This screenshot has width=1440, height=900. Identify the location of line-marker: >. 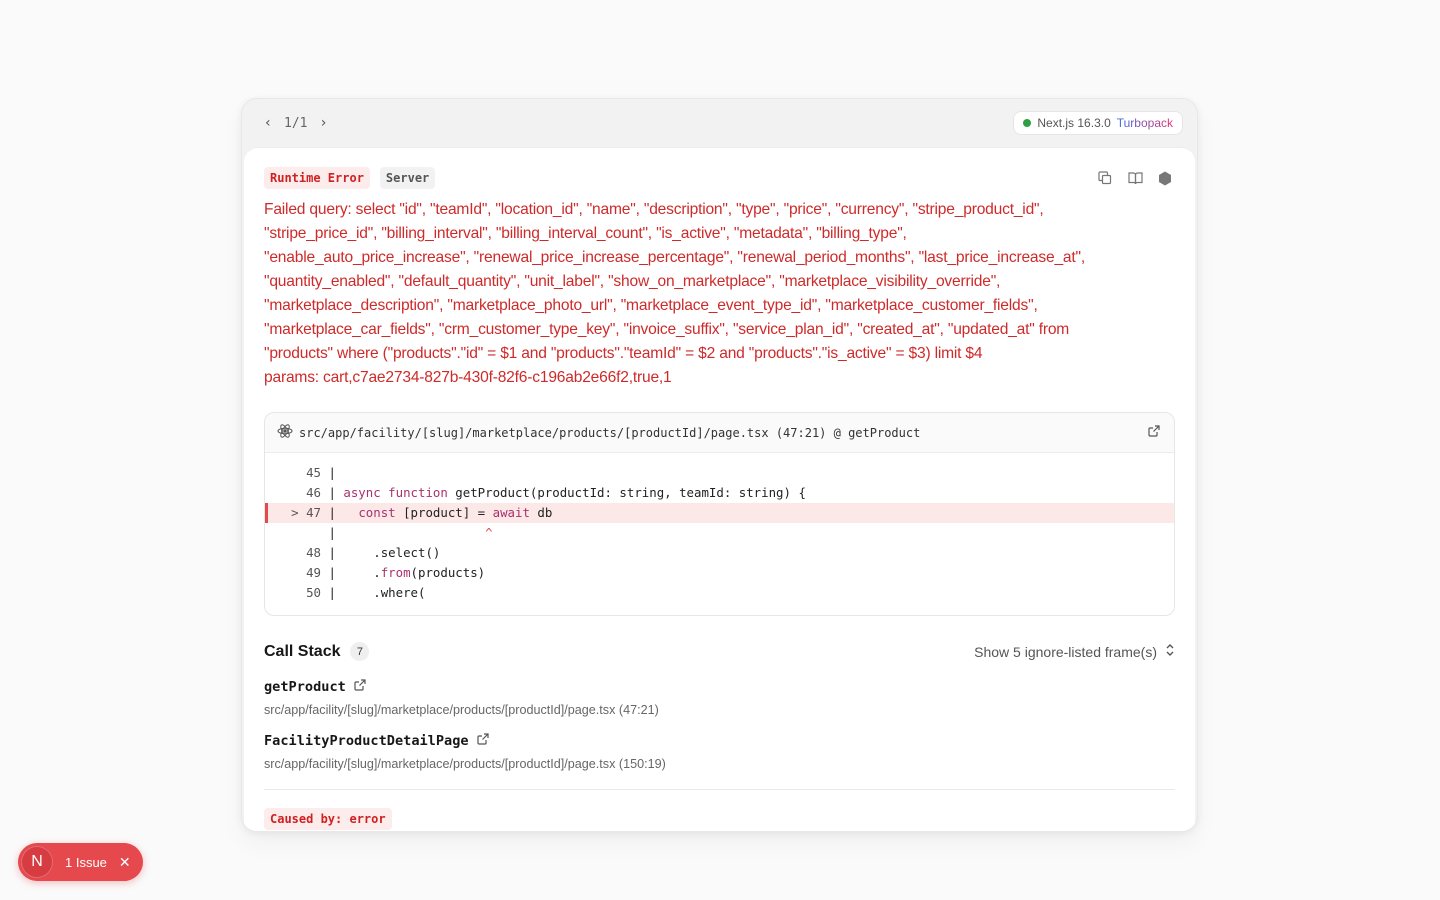
(295, 512).